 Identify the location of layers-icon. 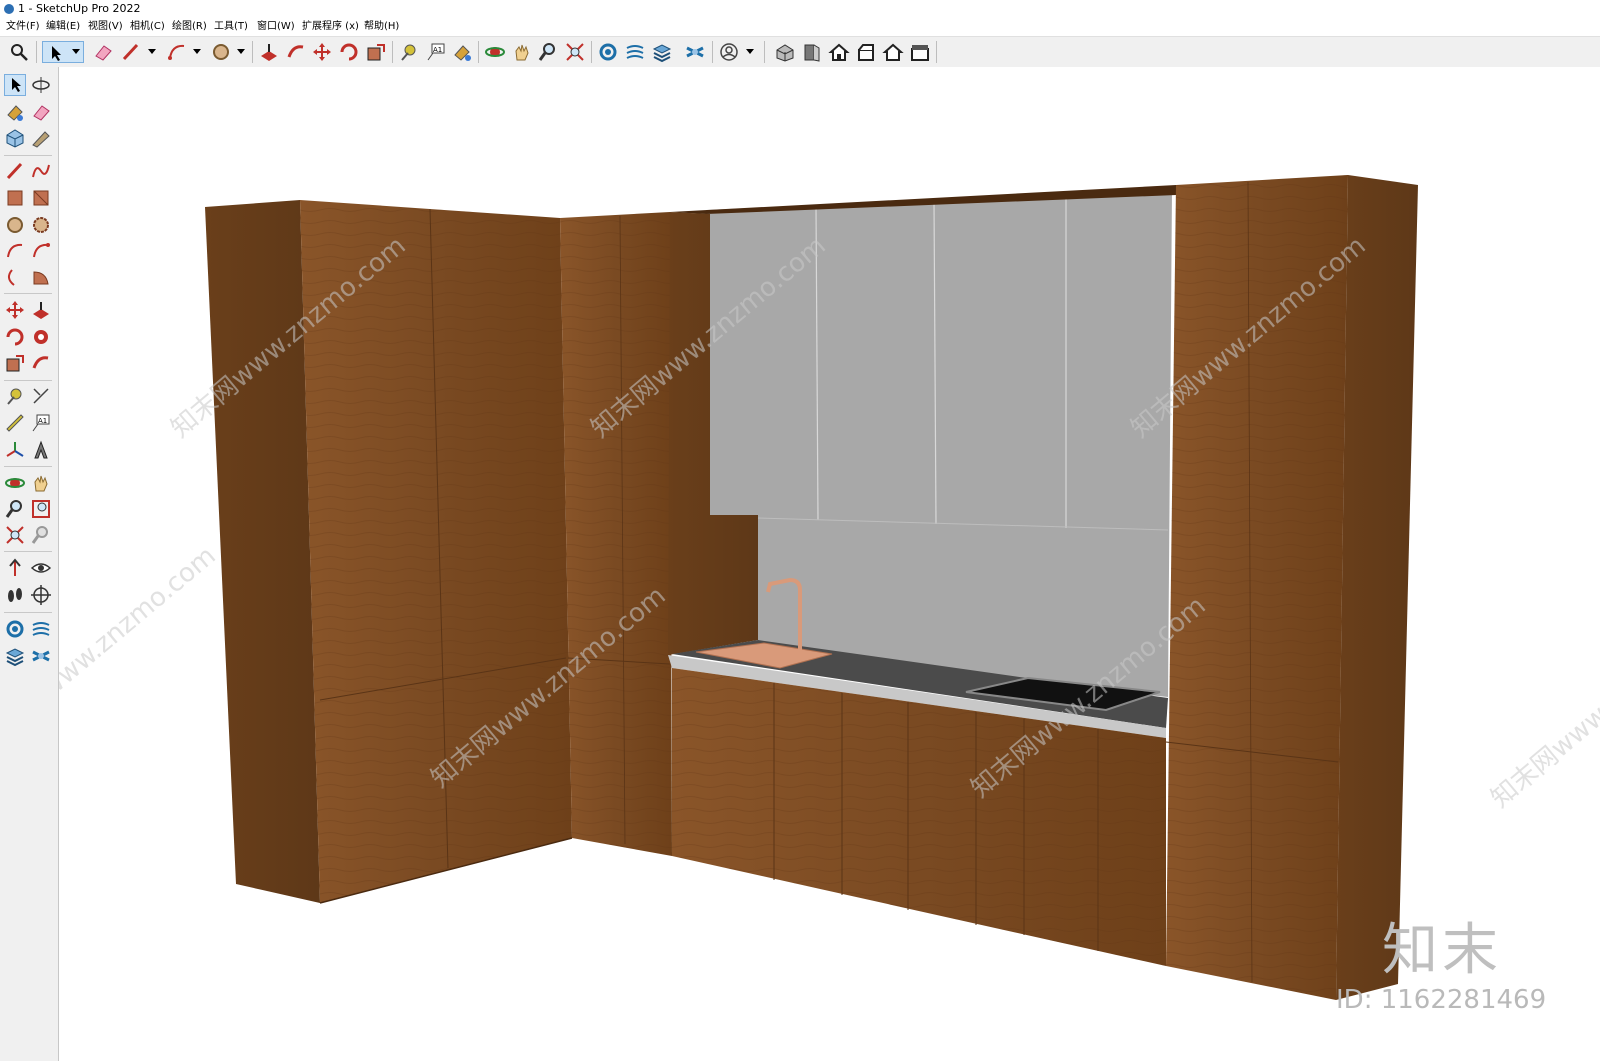
(662, 52).